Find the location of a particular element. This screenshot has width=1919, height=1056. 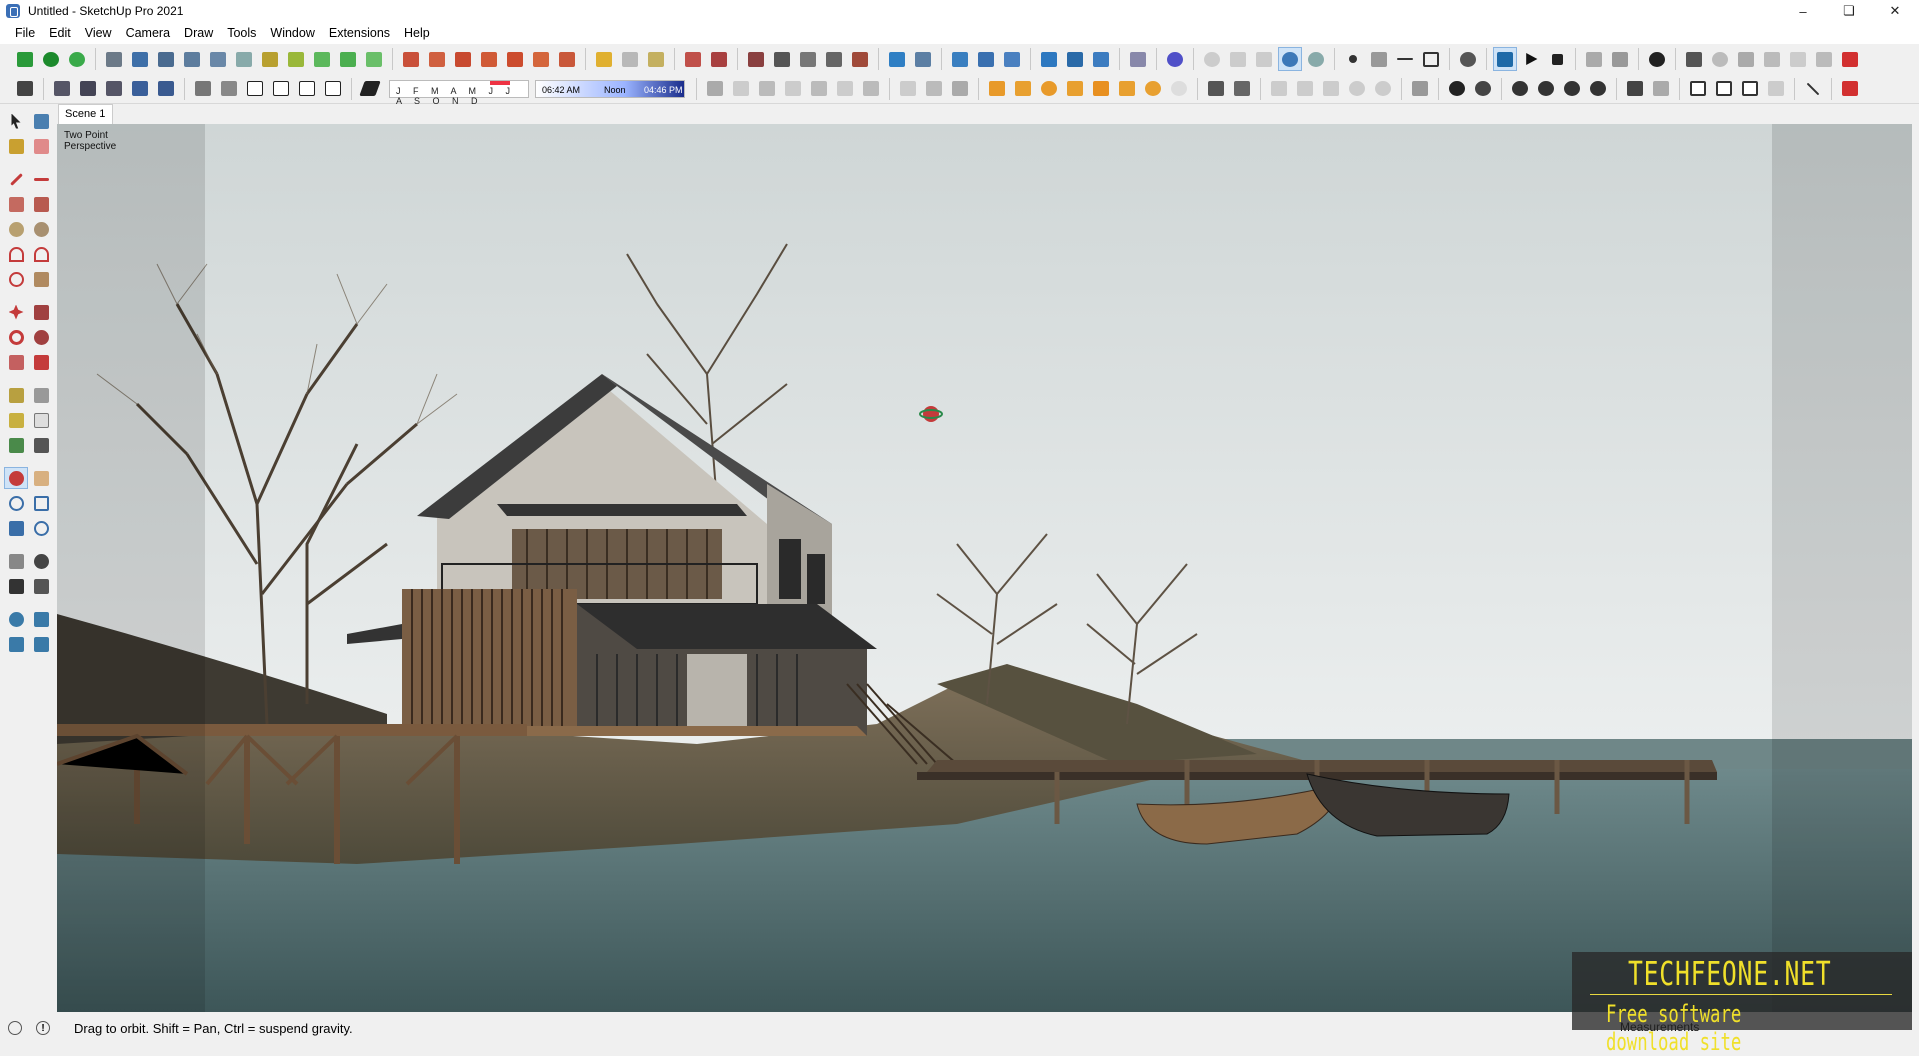

paint-bucket-icon is located at coordinates (16, 146).